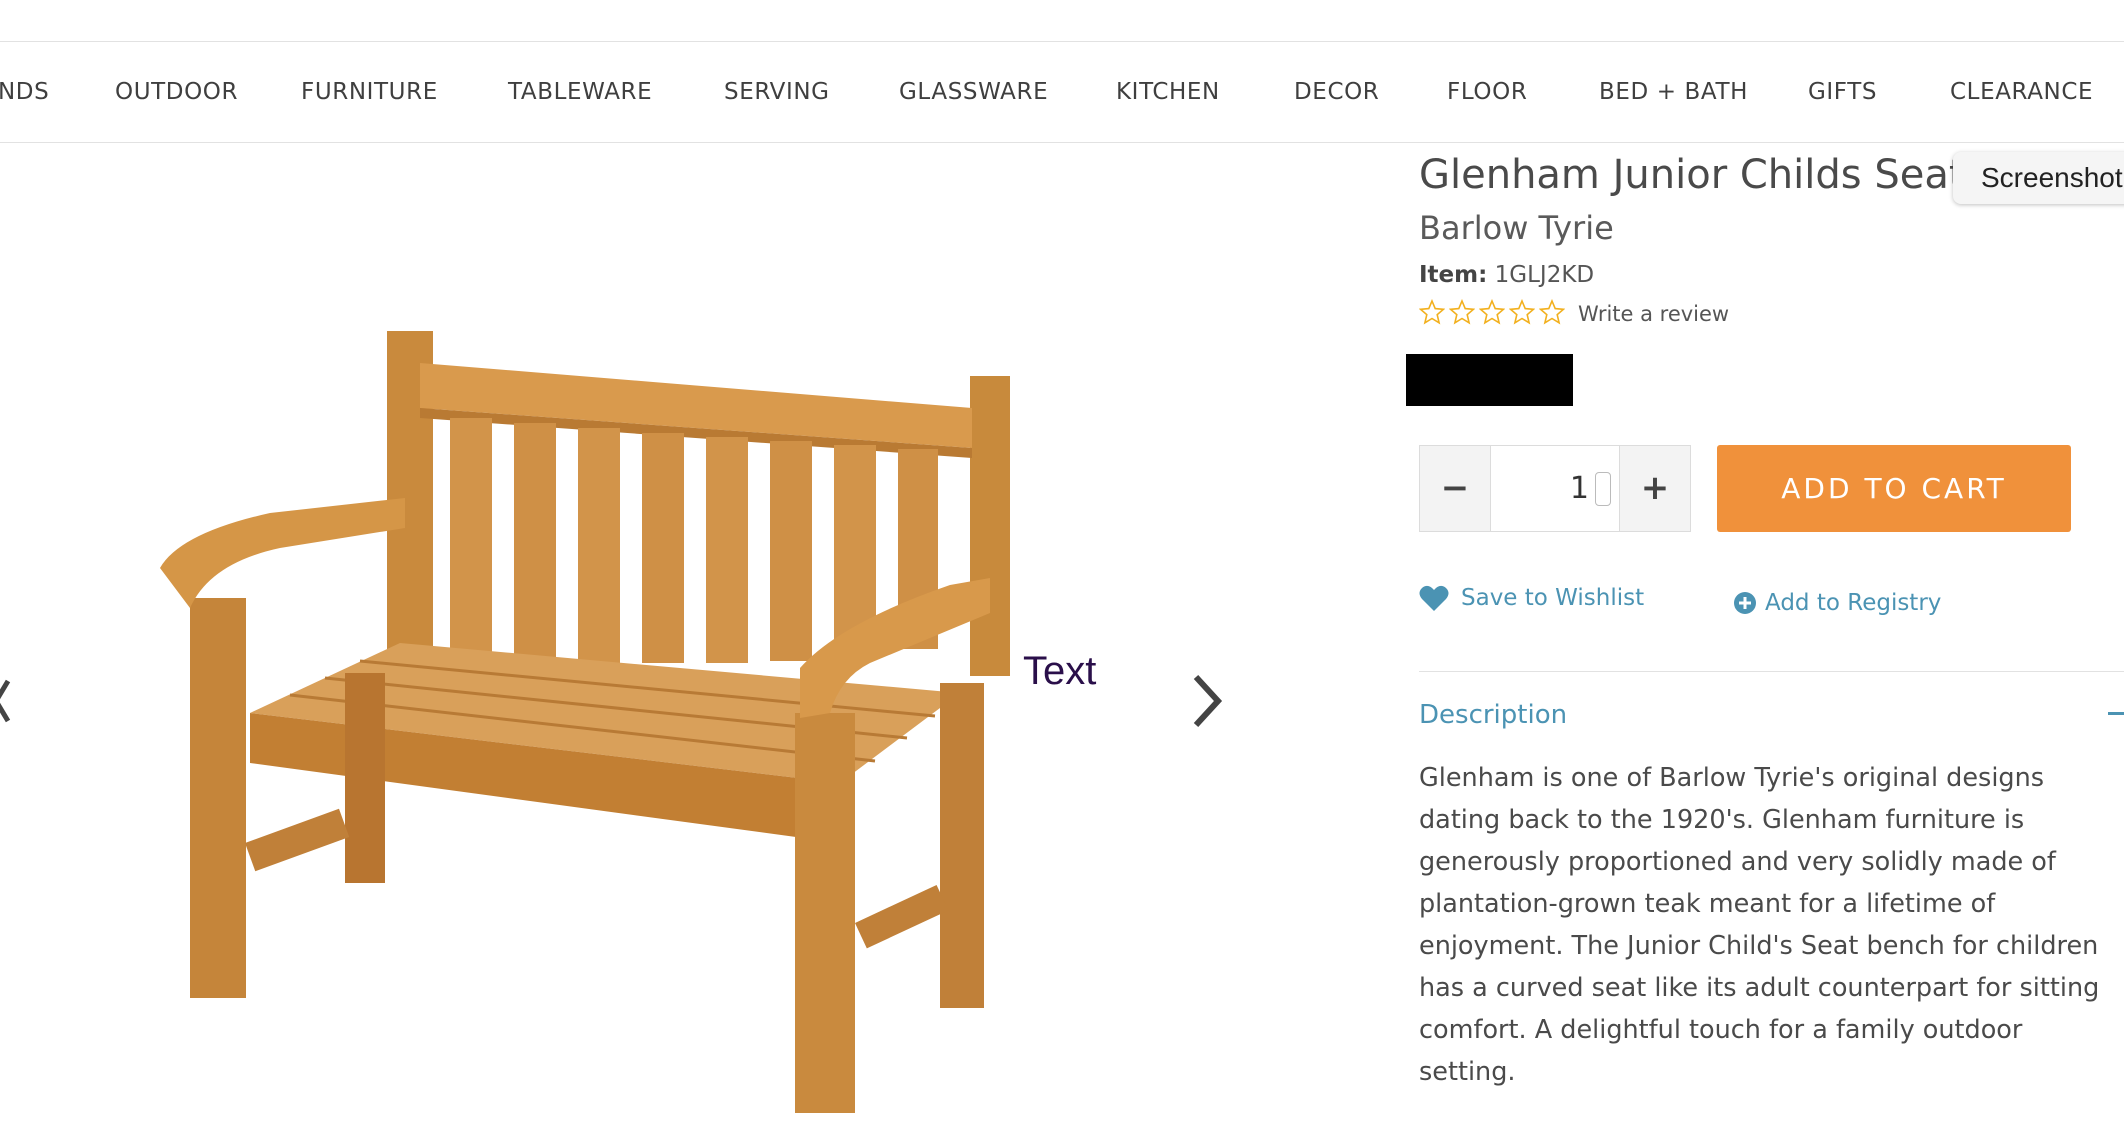 The height and width of the screenshot is (1133, 2124). I want to click on registry-label: Add to Registry, so click(1853, 603).